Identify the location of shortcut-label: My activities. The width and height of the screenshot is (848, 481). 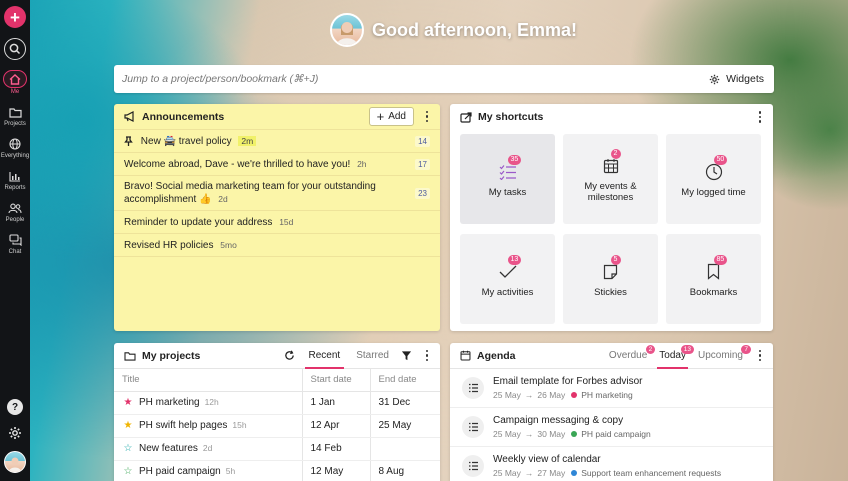
(507, 292).